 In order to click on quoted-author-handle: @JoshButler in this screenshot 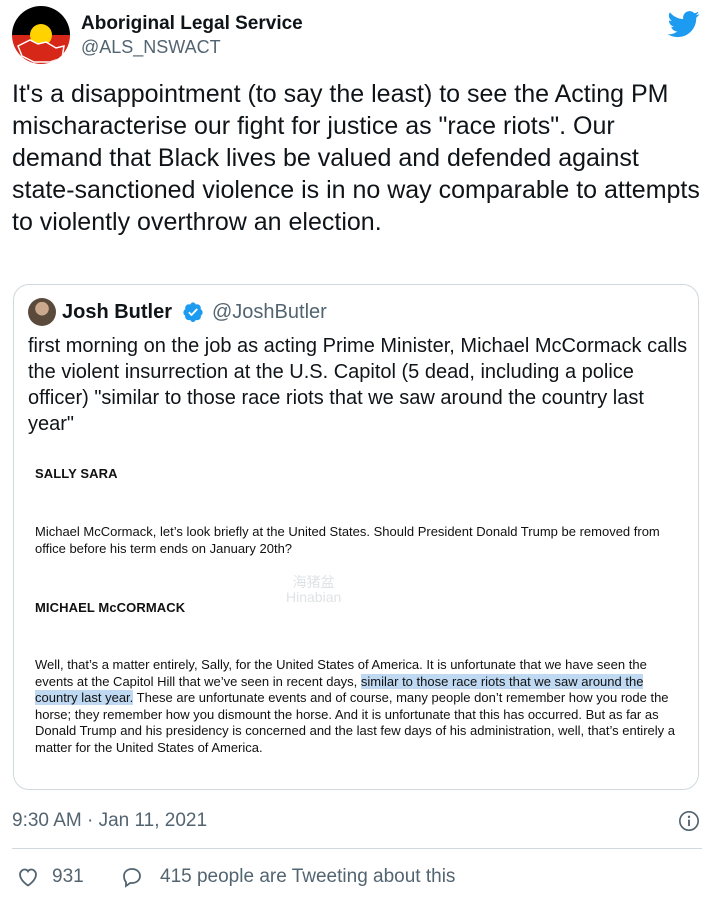, I will do `click(269, 312)`.